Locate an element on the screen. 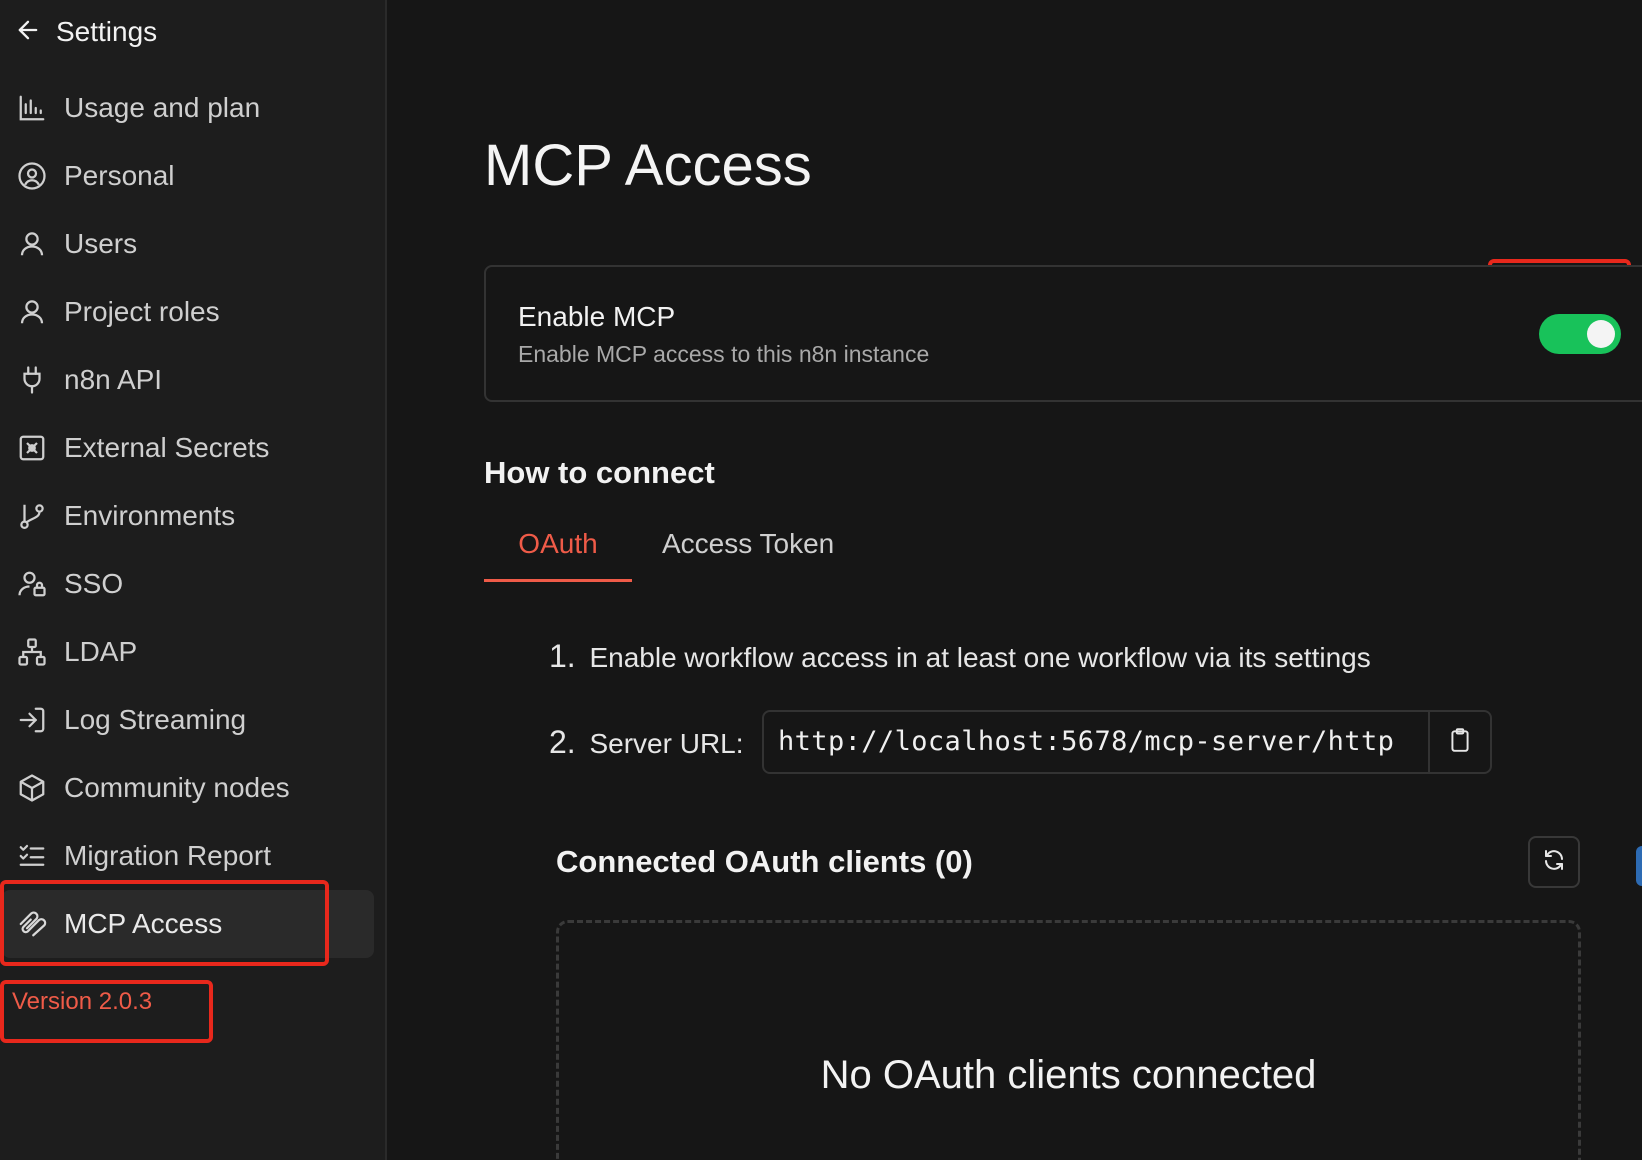 Image resolution: width=1642 pixels, height=1160 pixels. sidebar-item-usage-and-plan: Usage and plan is located at coordinates (188, 108).